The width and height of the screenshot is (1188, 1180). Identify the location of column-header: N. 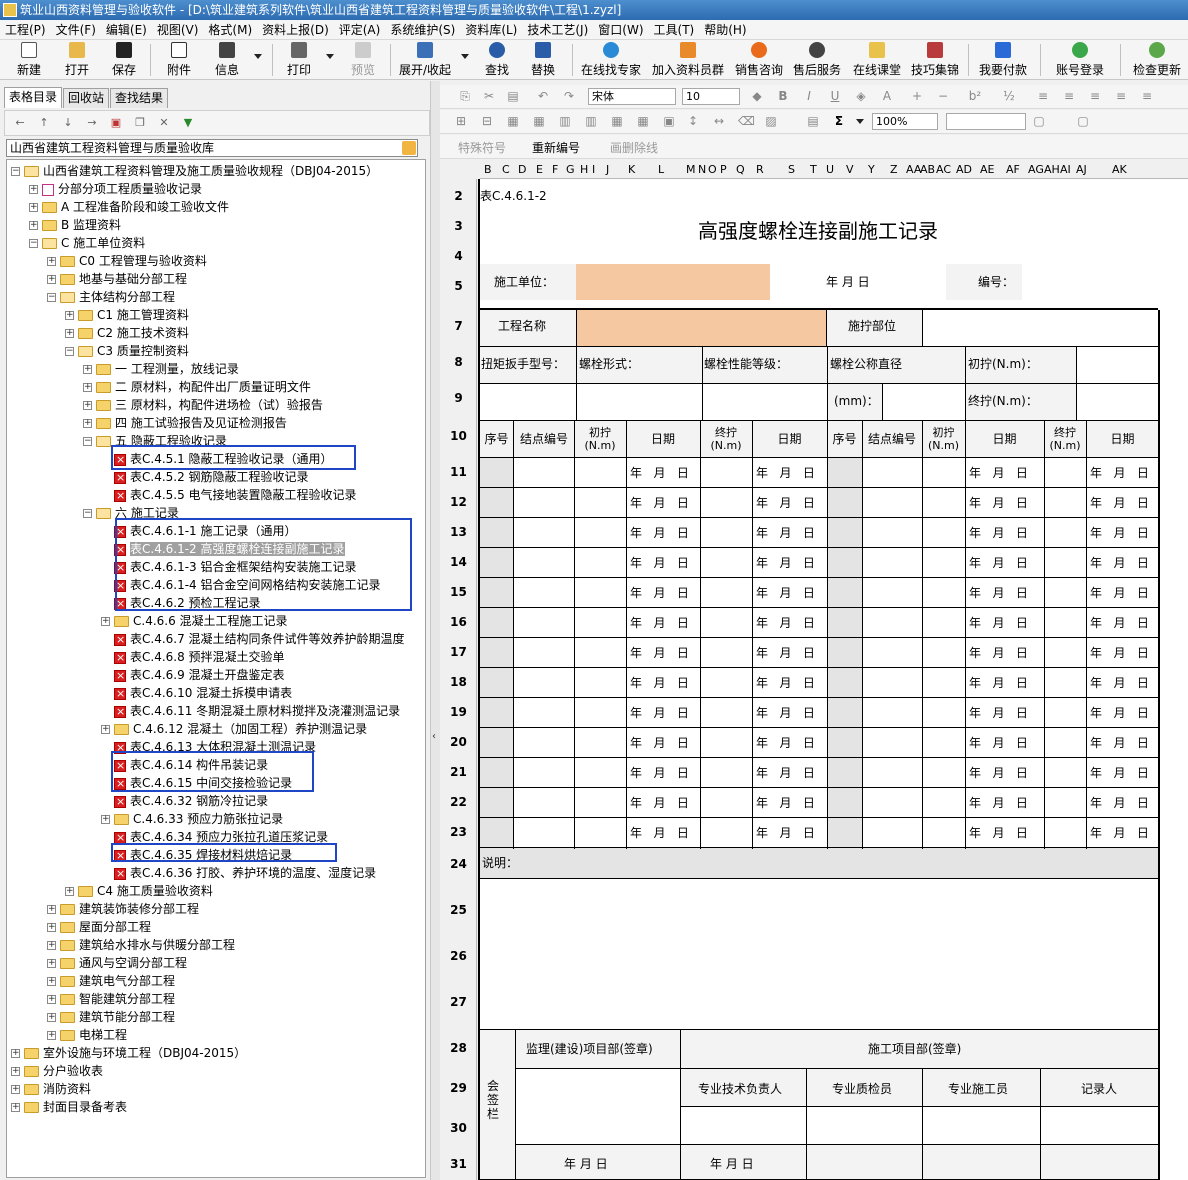
(702, 169).